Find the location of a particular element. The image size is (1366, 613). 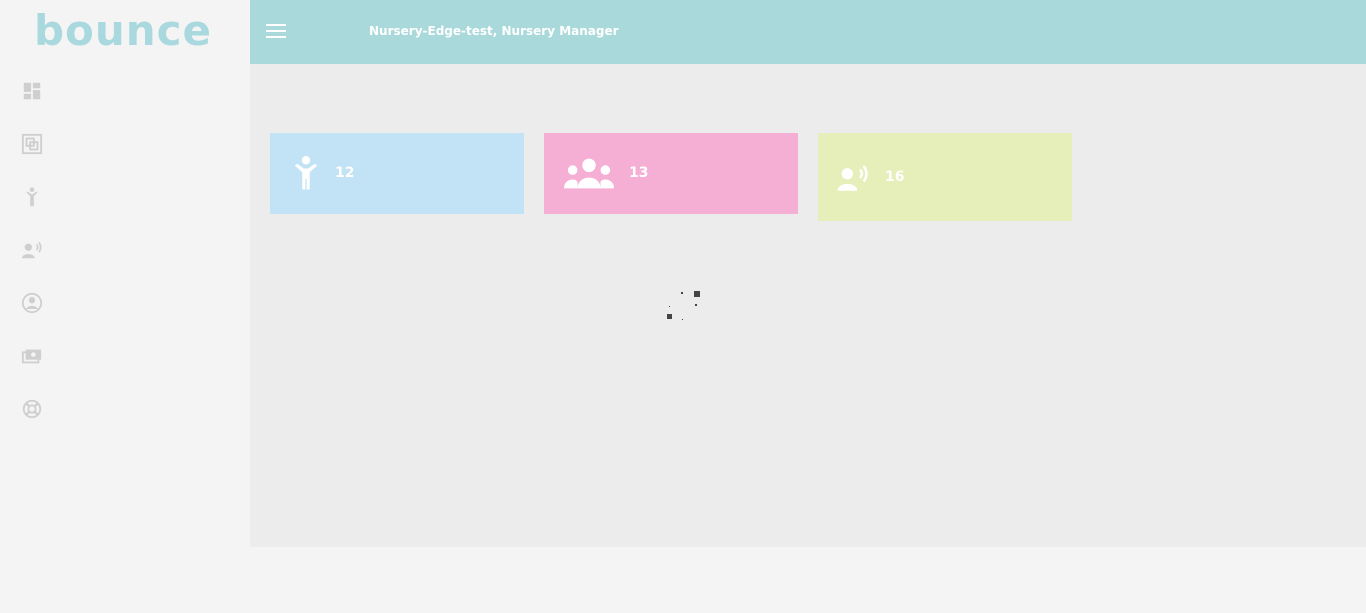

top-bar: Nursery-Edge-test, Nursery Manager is located at coordinates (808, 32).